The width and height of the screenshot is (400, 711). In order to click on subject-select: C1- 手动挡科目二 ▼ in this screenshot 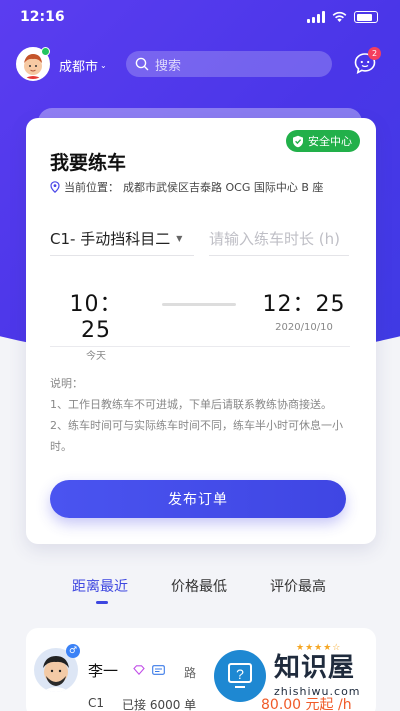, I will do `click(122, 239)`.